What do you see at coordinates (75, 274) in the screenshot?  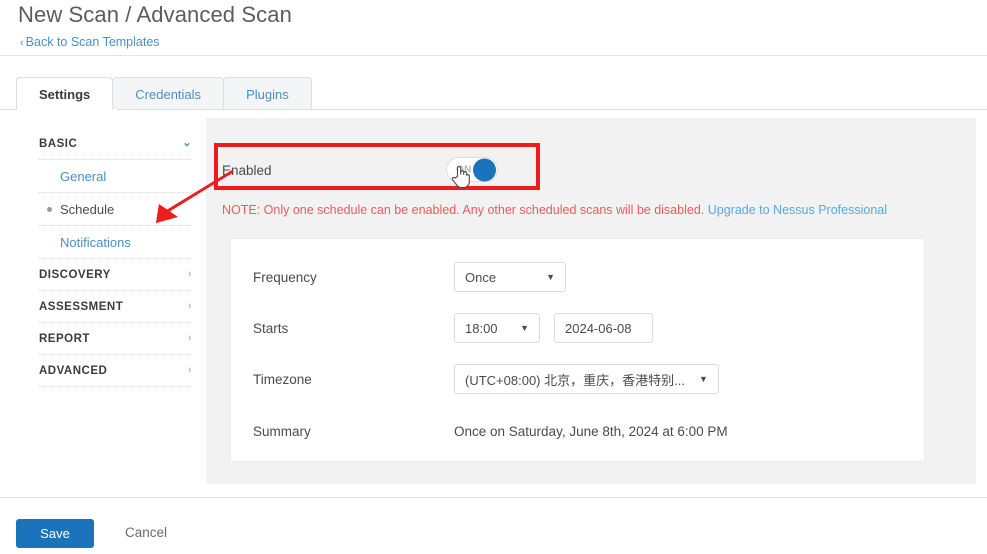 I see `sidebar-group-discovery-label: DISCOVERY` at bounding box center [75, 274].